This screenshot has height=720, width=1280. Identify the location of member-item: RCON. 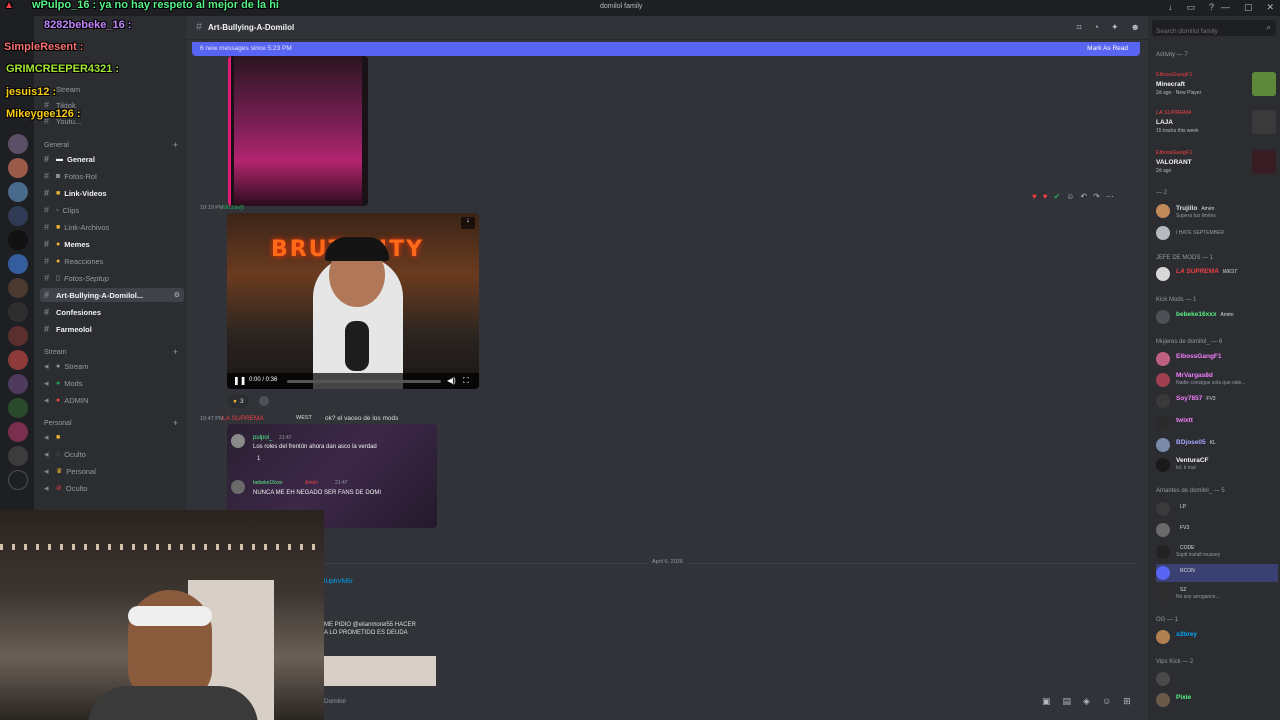
(1217, 573).